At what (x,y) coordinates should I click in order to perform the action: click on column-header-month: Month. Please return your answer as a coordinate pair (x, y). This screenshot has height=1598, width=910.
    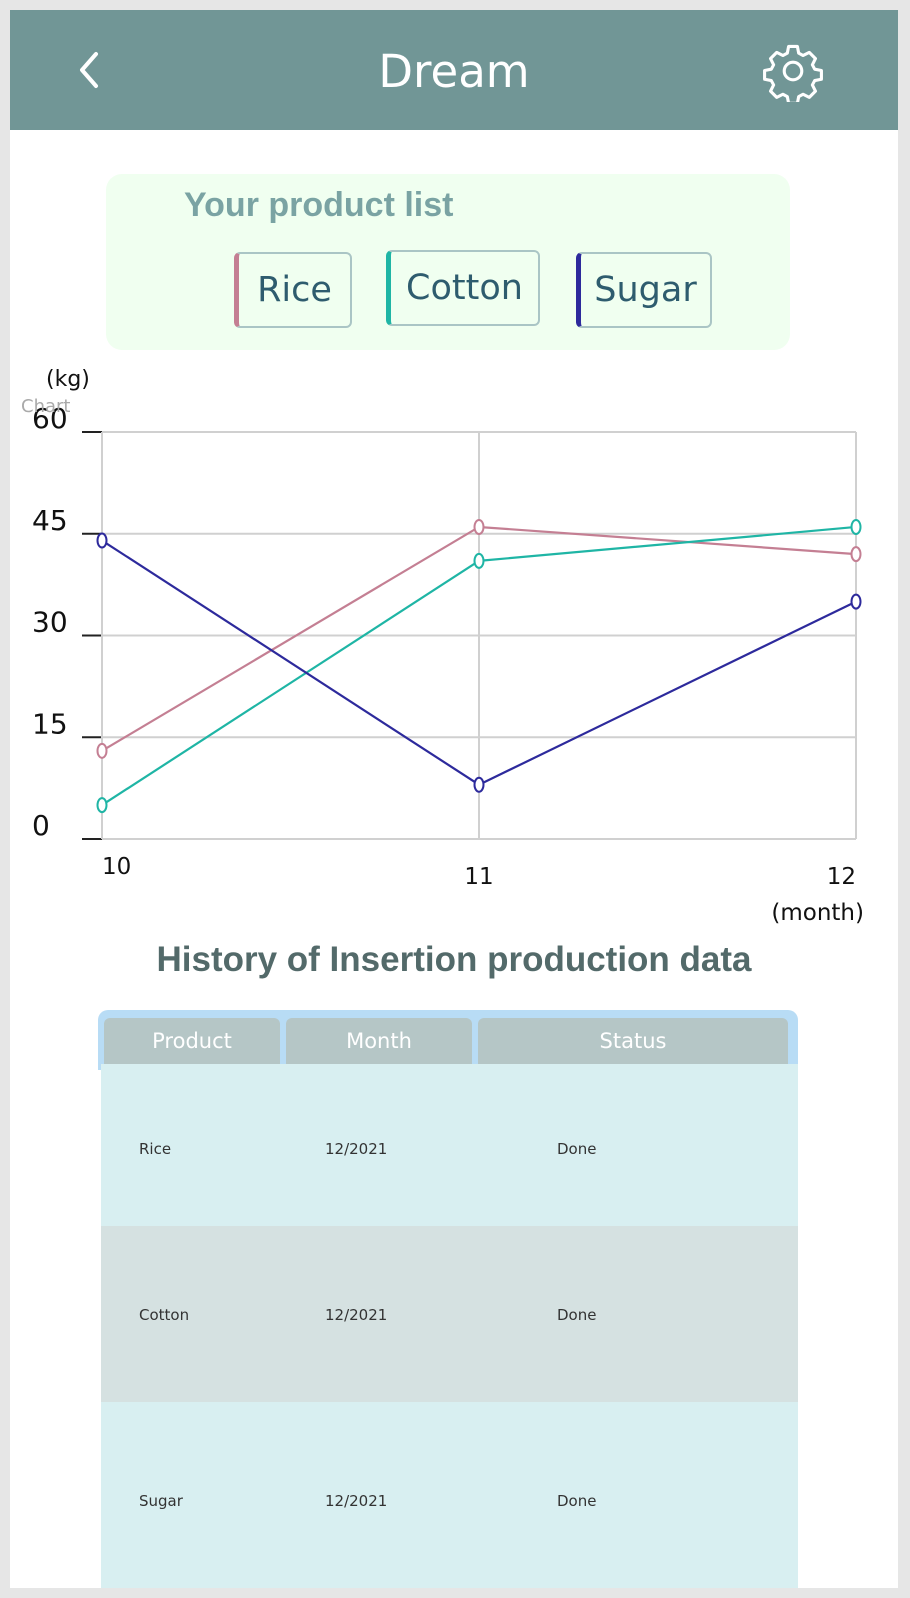
    Looking at the image, I should click on (379, 1041).